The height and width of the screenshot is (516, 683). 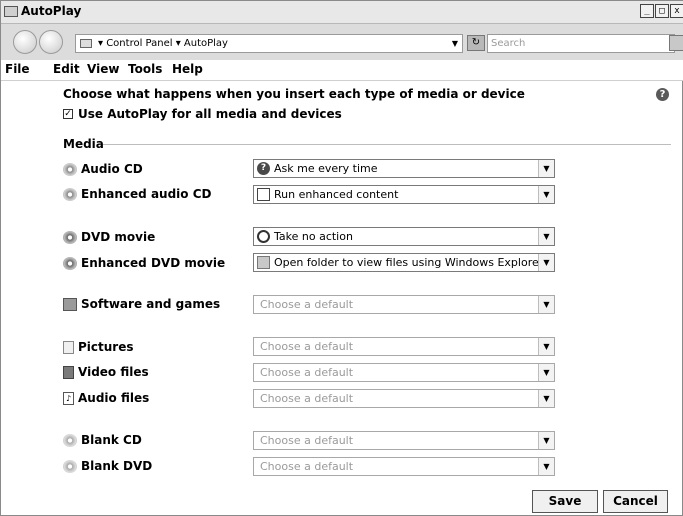 I want to click on menu-file: File, so click(x=17, y=69).